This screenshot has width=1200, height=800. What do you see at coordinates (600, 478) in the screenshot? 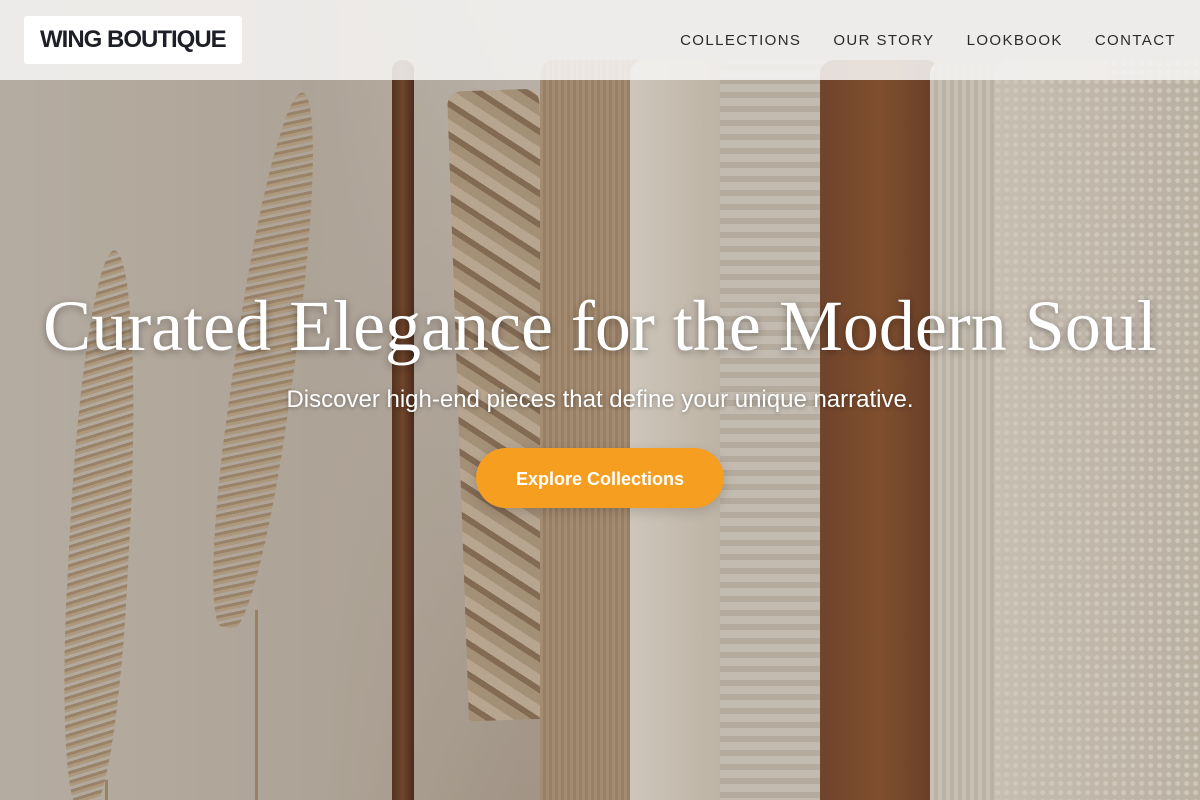
I see `explore-collections-button: Explore Collections` at bounding box center [600, 478].